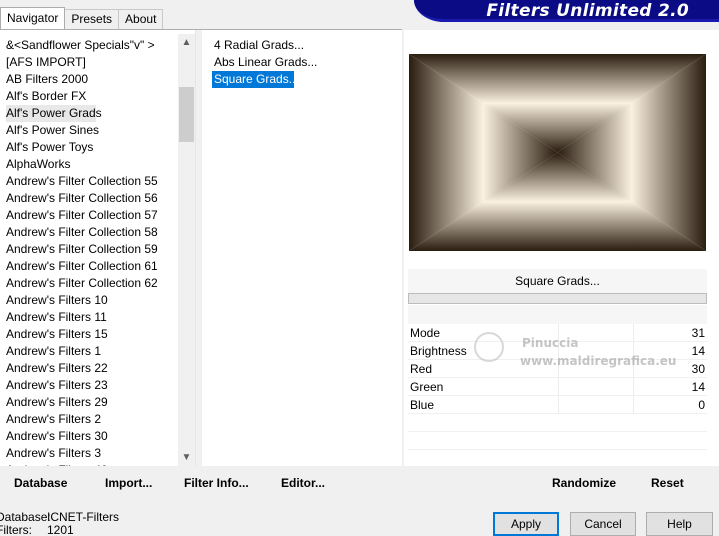  I want to click on category-scrollbar: ▲ ▼, so click(186, 250).